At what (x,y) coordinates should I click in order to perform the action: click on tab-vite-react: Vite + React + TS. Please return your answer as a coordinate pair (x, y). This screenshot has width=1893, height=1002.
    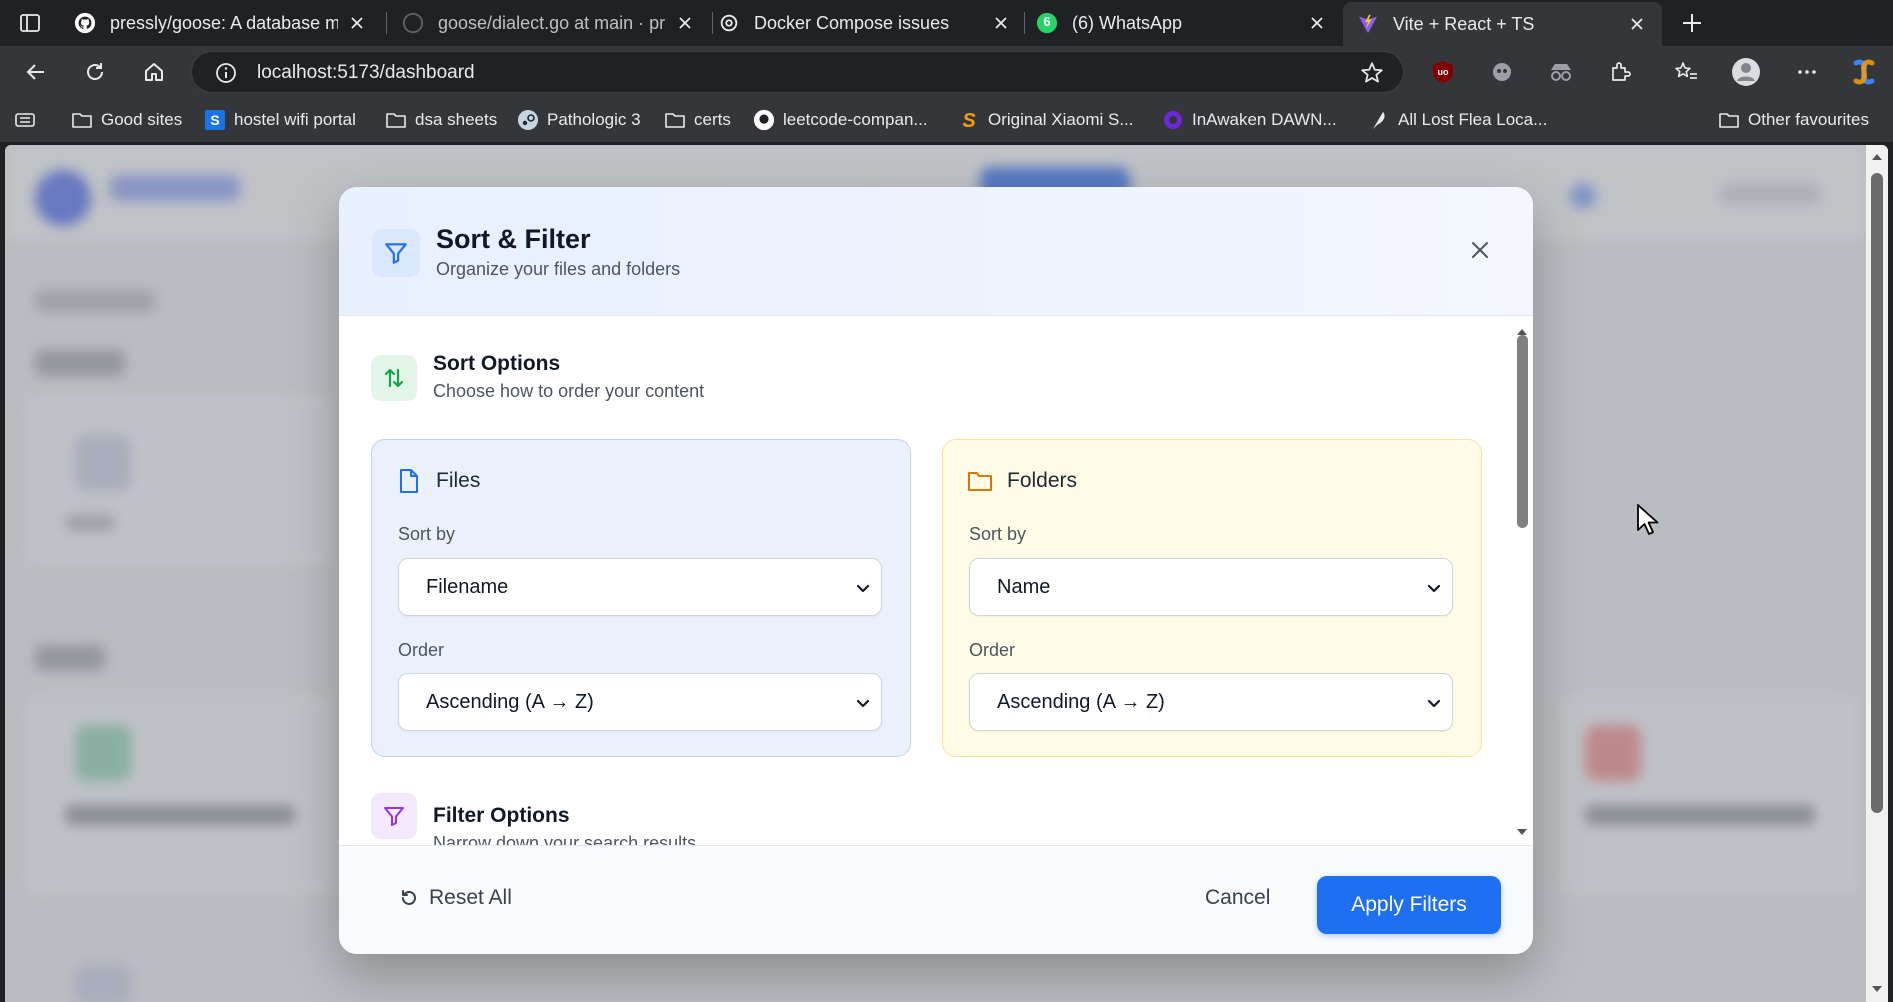
    Looking at the image, I should click on (1502, 24).